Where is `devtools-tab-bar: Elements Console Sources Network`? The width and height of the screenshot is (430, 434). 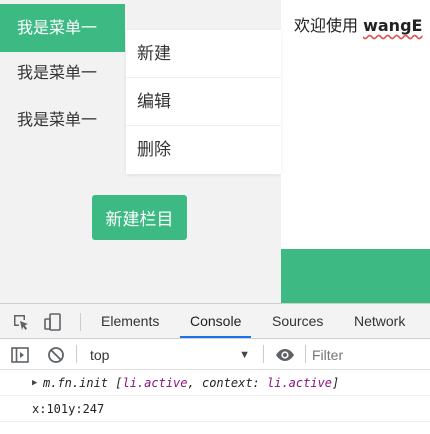
devtools-tab-bar: Elements Console Sources Network is located at coordinates (215, 321).